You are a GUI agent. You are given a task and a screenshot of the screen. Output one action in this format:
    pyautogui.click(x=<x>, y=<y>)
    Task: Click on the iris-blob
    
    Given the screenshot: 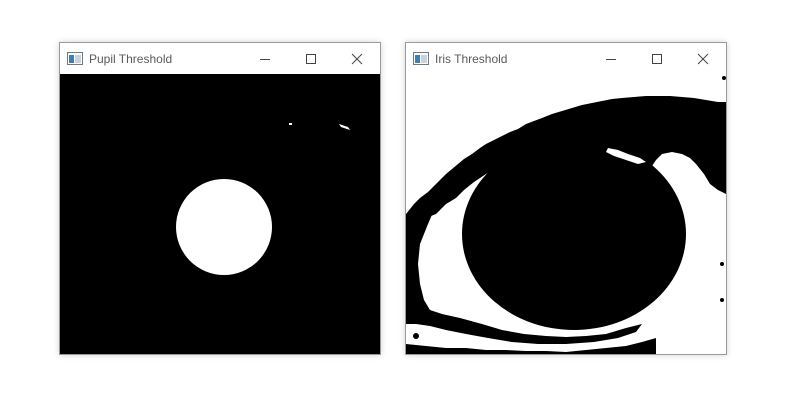 What is the action you would take?
    pyautogui.click(x=574, y=234)
    